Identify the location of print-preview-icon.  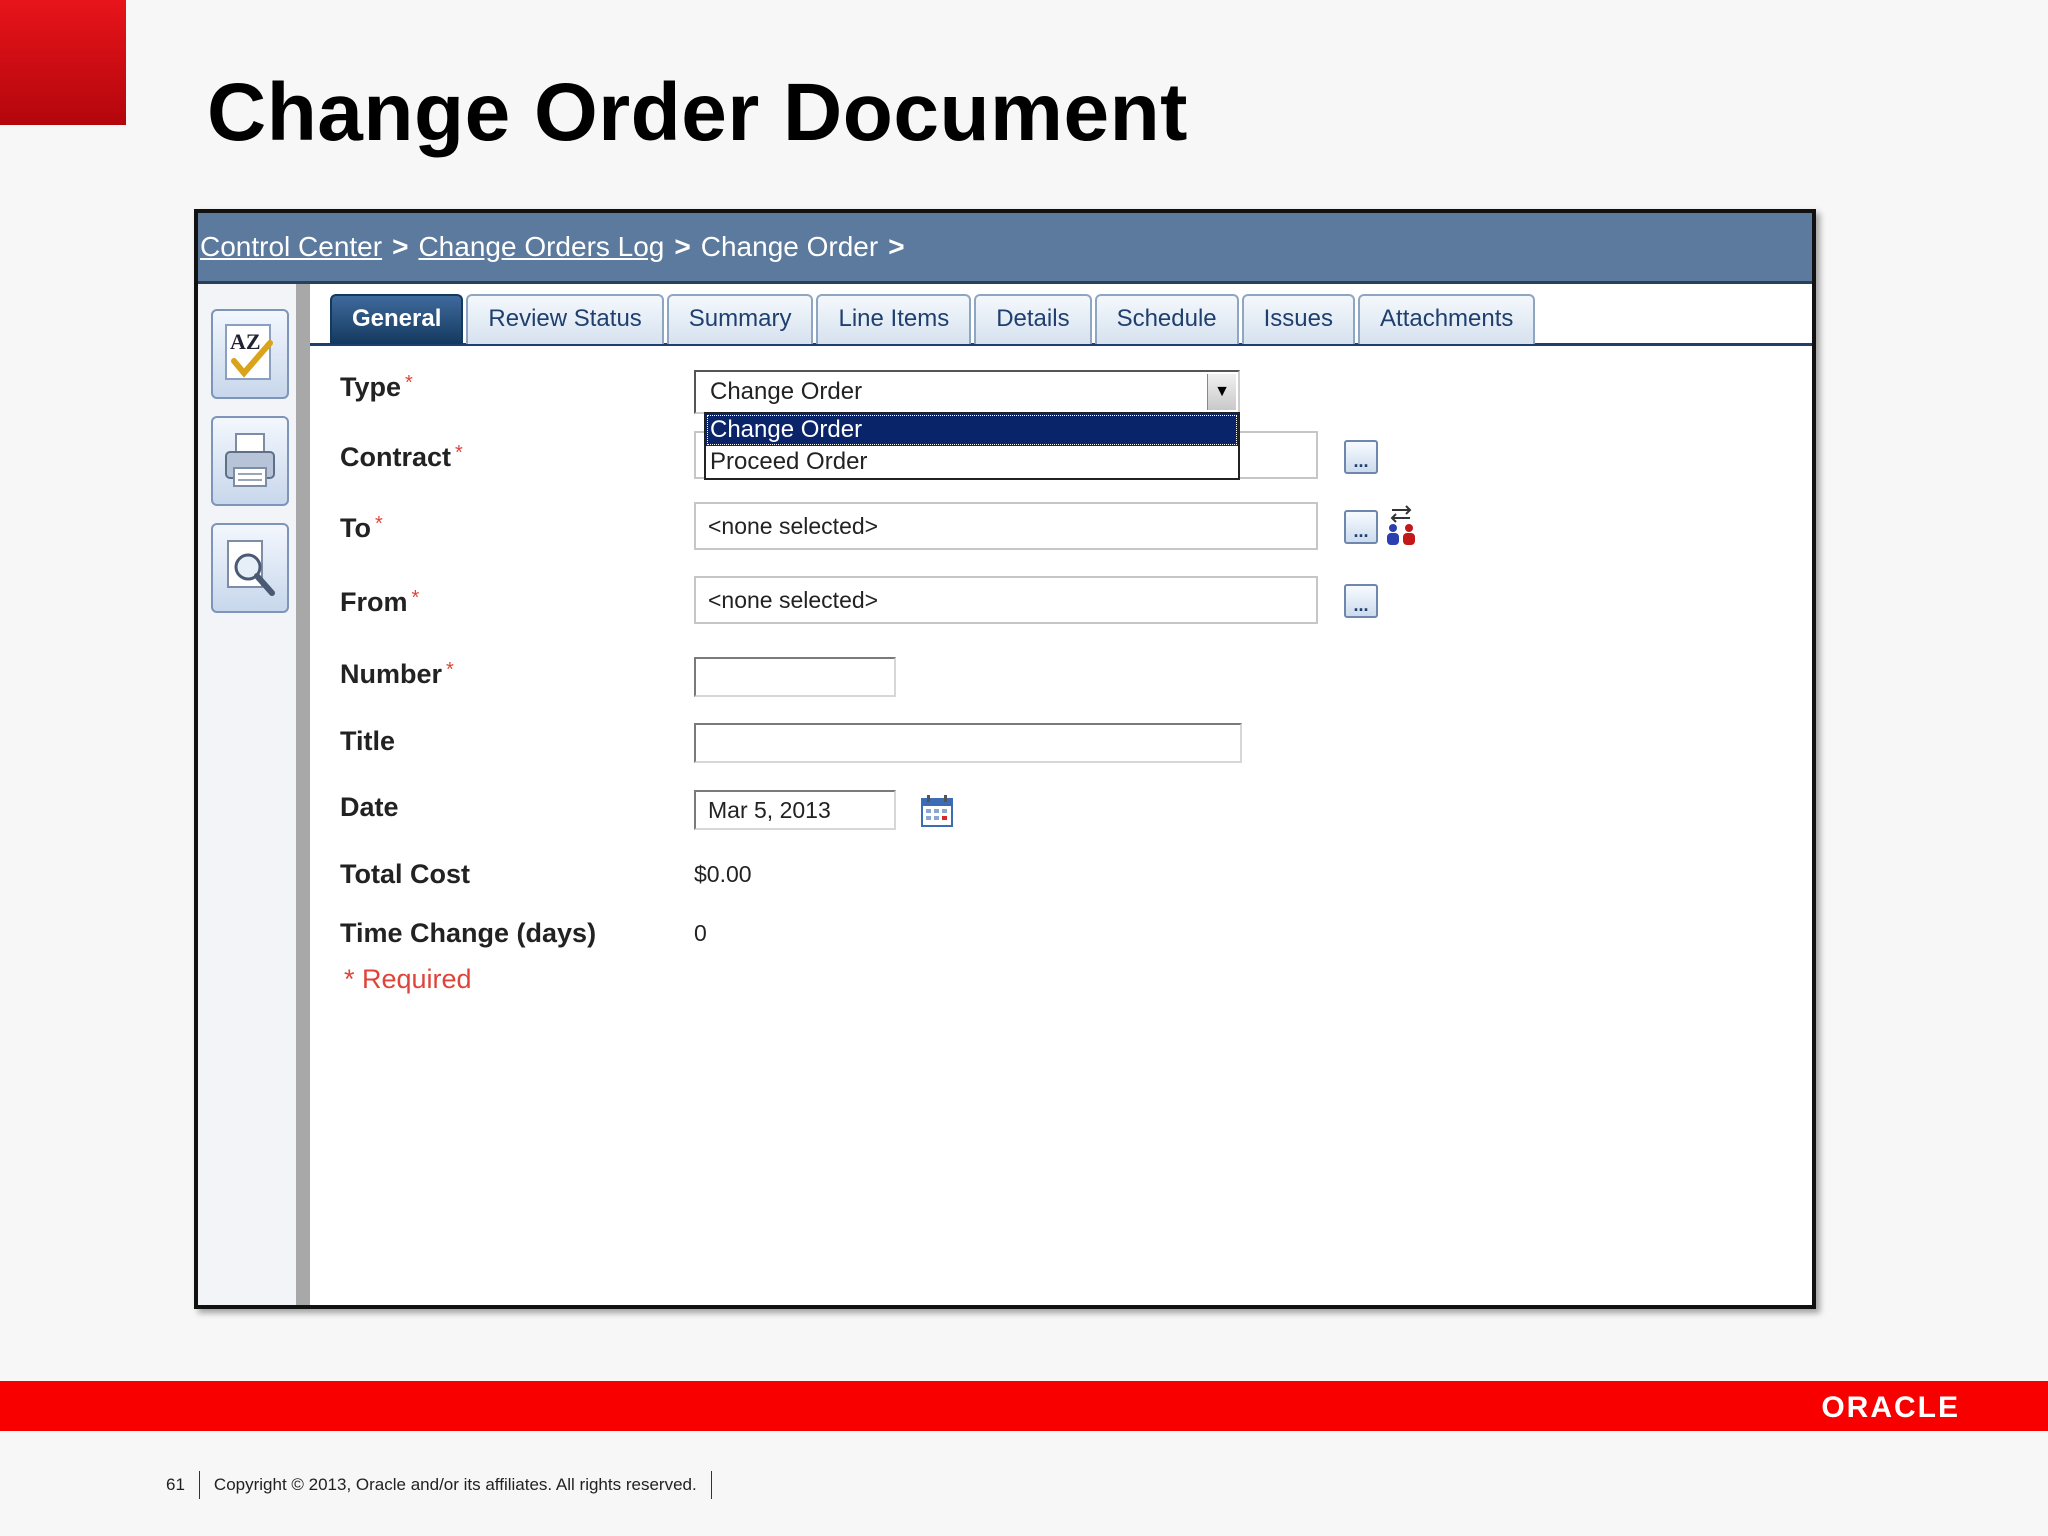
(251, 568).